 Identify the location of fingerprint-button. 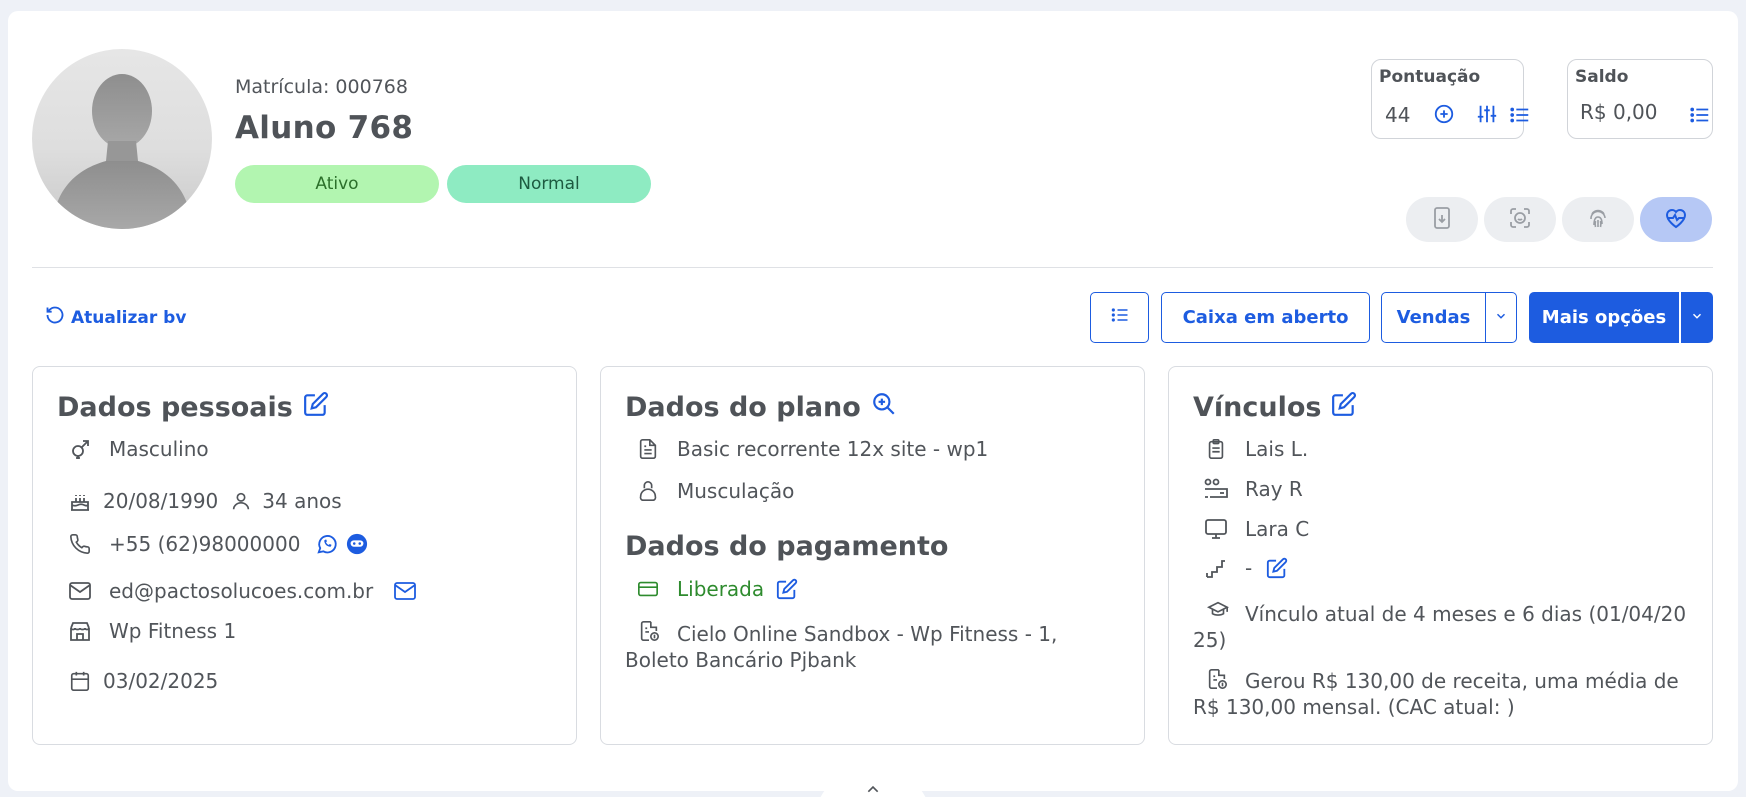
(1598, 219).